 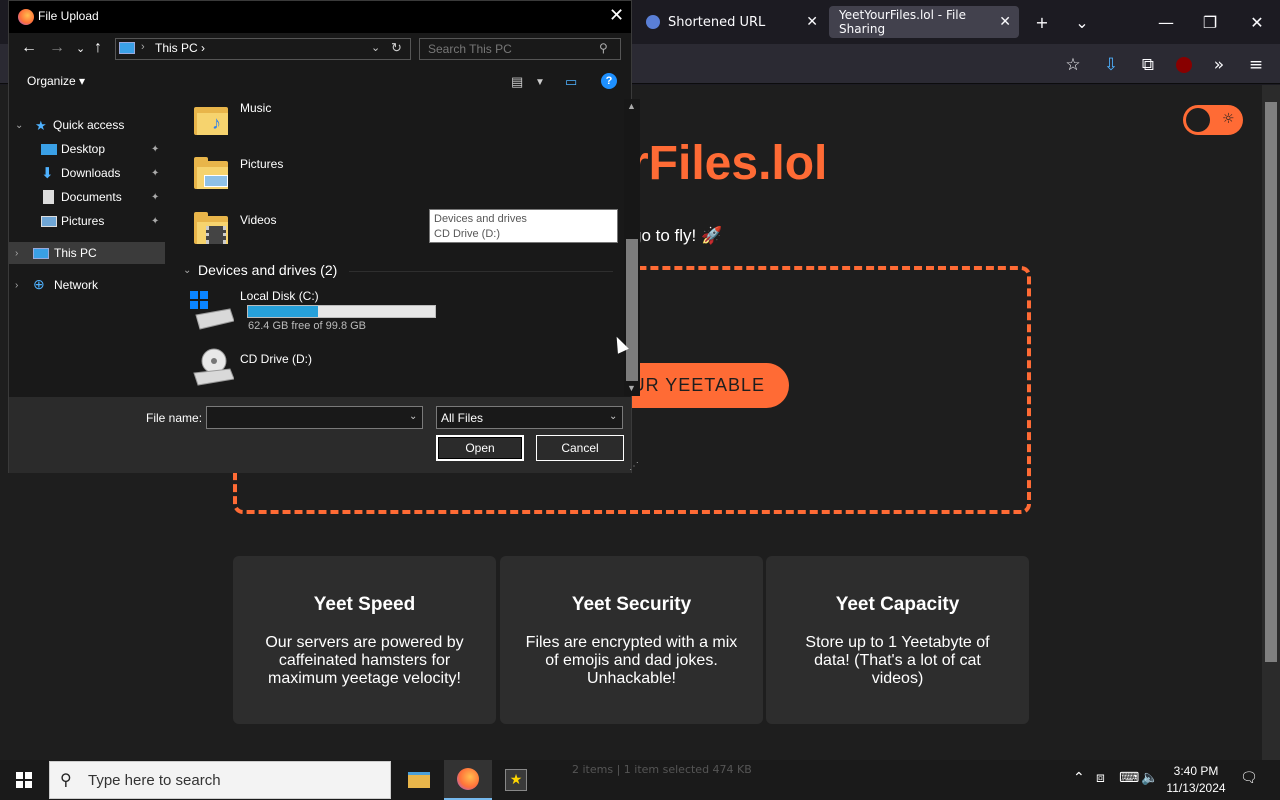 I want to click on close-dialog-icon: ✕, so click(x=616, y=15).